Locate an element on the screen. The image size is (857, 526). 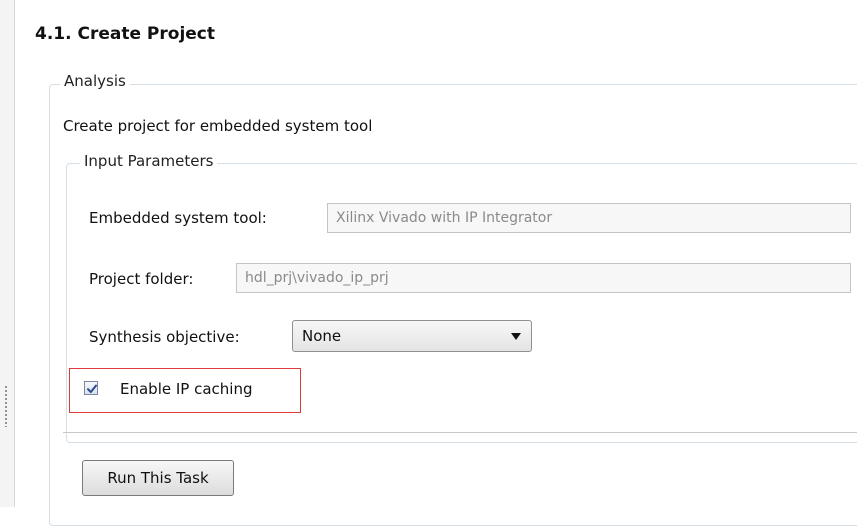
section-divider is located at coordinates (460, 432).